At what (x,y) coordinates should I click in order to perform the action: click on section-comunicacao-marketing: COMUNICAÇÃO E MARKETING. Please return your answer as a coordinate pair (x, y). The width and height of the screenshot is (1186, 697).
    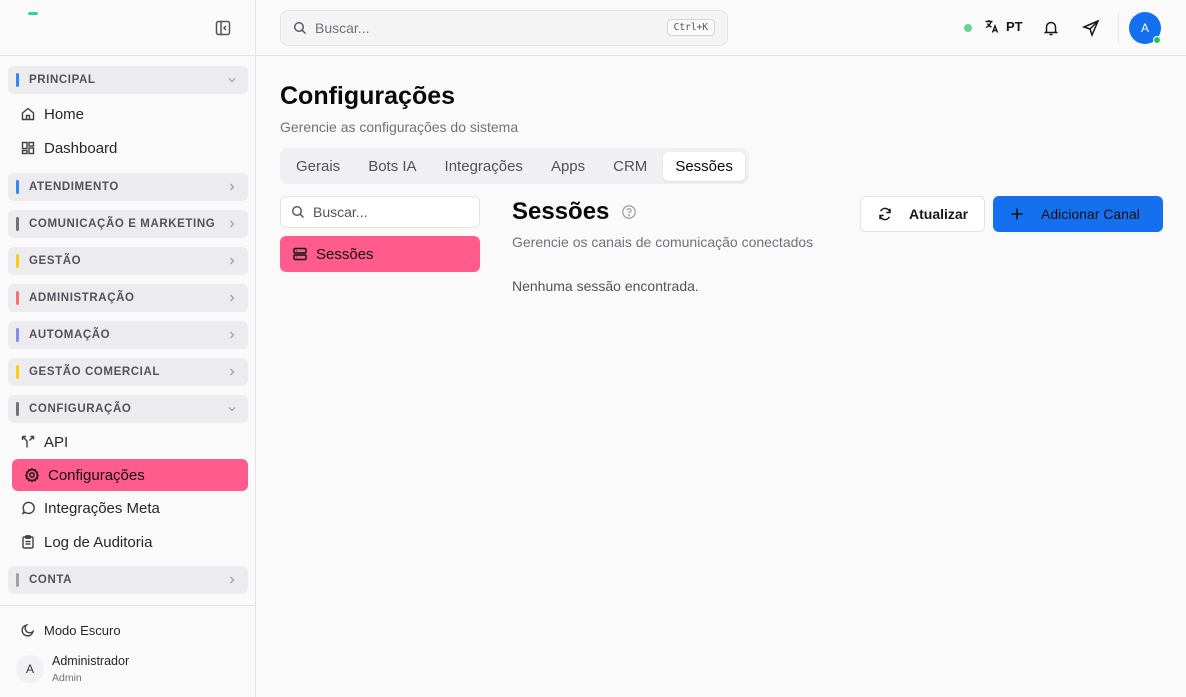
    Looking at the image, I should click on (128, 224).